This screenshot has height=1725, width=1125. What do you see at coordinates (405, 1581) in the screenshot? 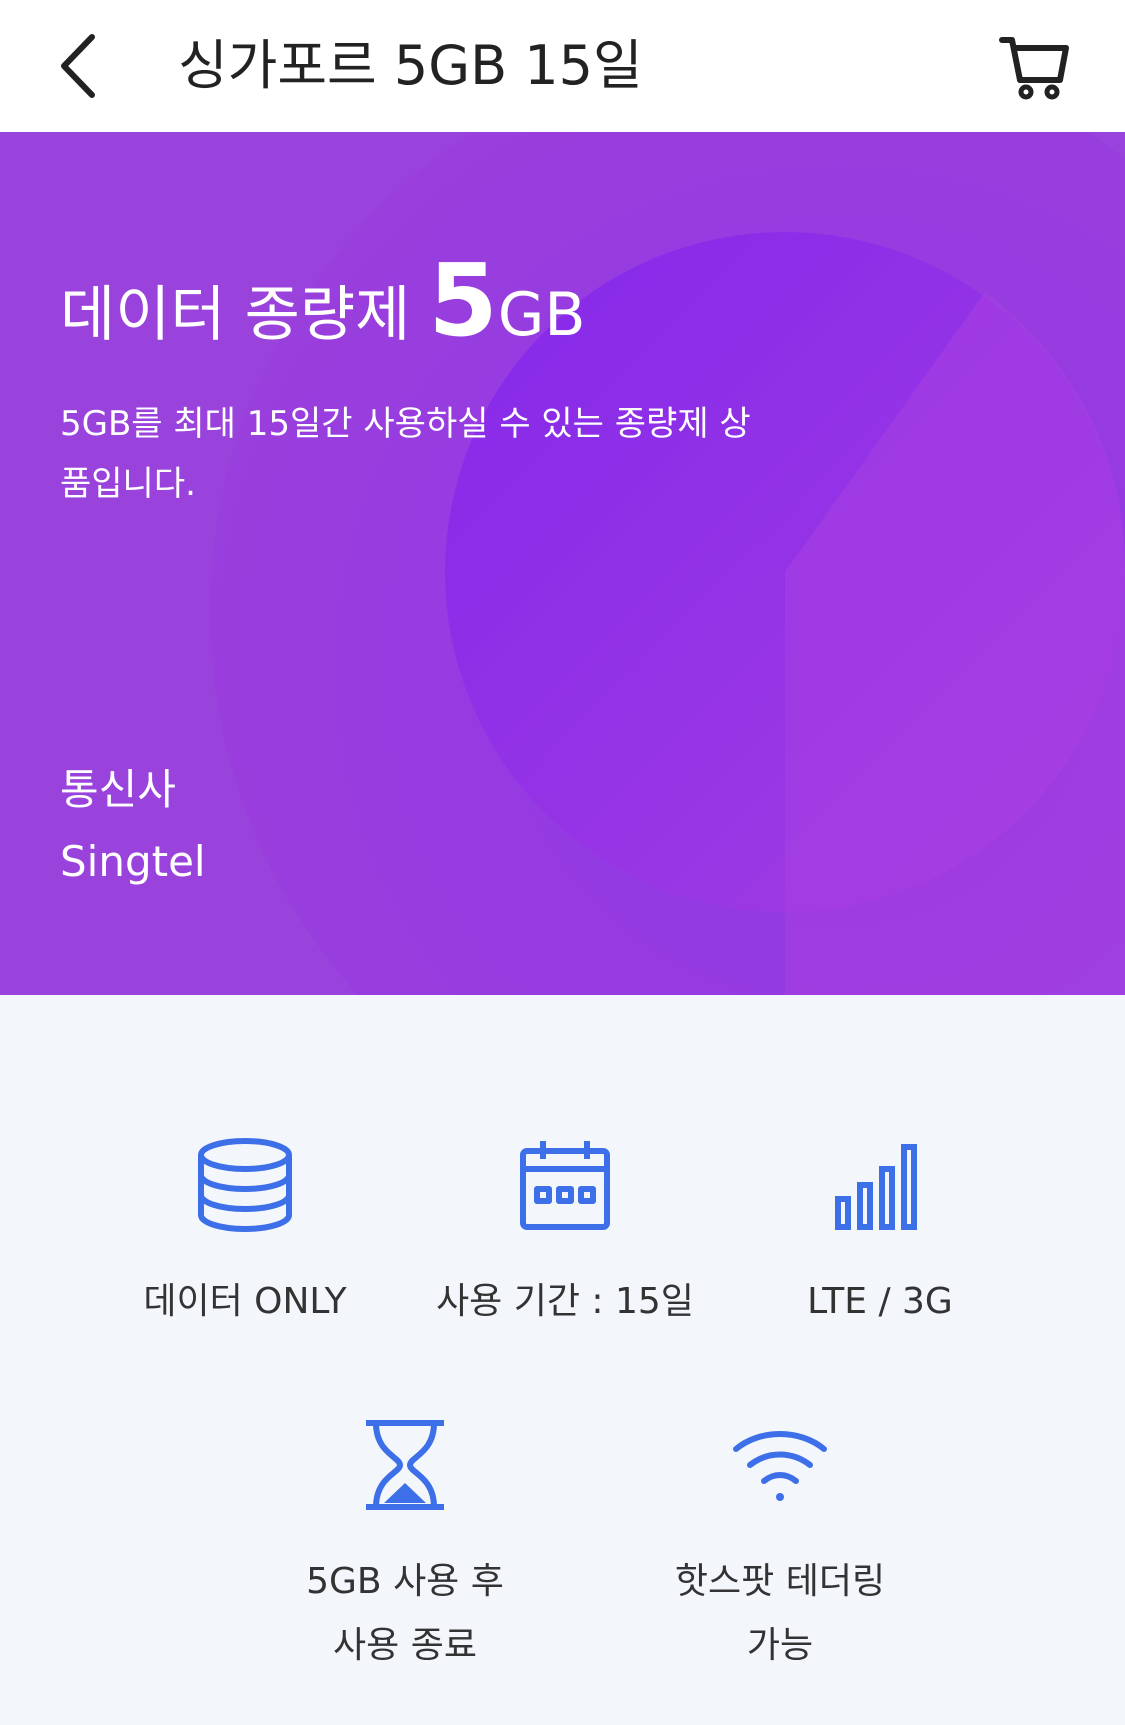
I see `feature-label-line1: 5GB 사용 후` at bounding box center [405, 1581].